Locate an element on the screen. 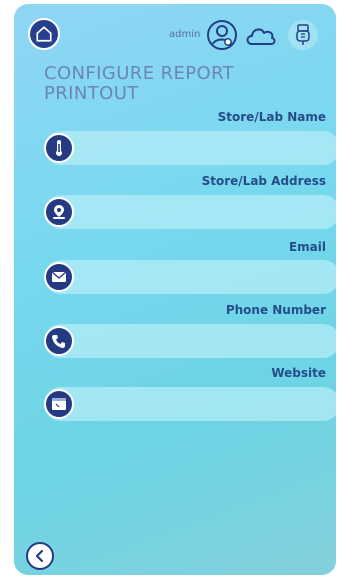 This screenshot has height=577, width=337. store-address-field is located at coordinates (190, 213).